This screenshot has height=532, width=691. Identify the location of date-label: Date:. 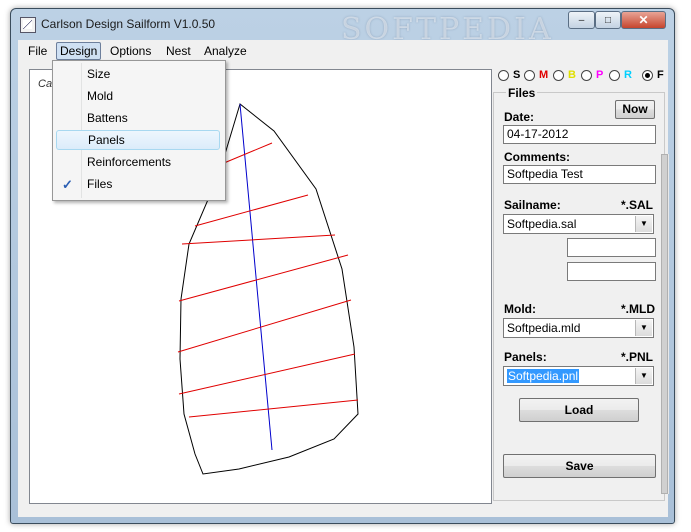
(519, 117).